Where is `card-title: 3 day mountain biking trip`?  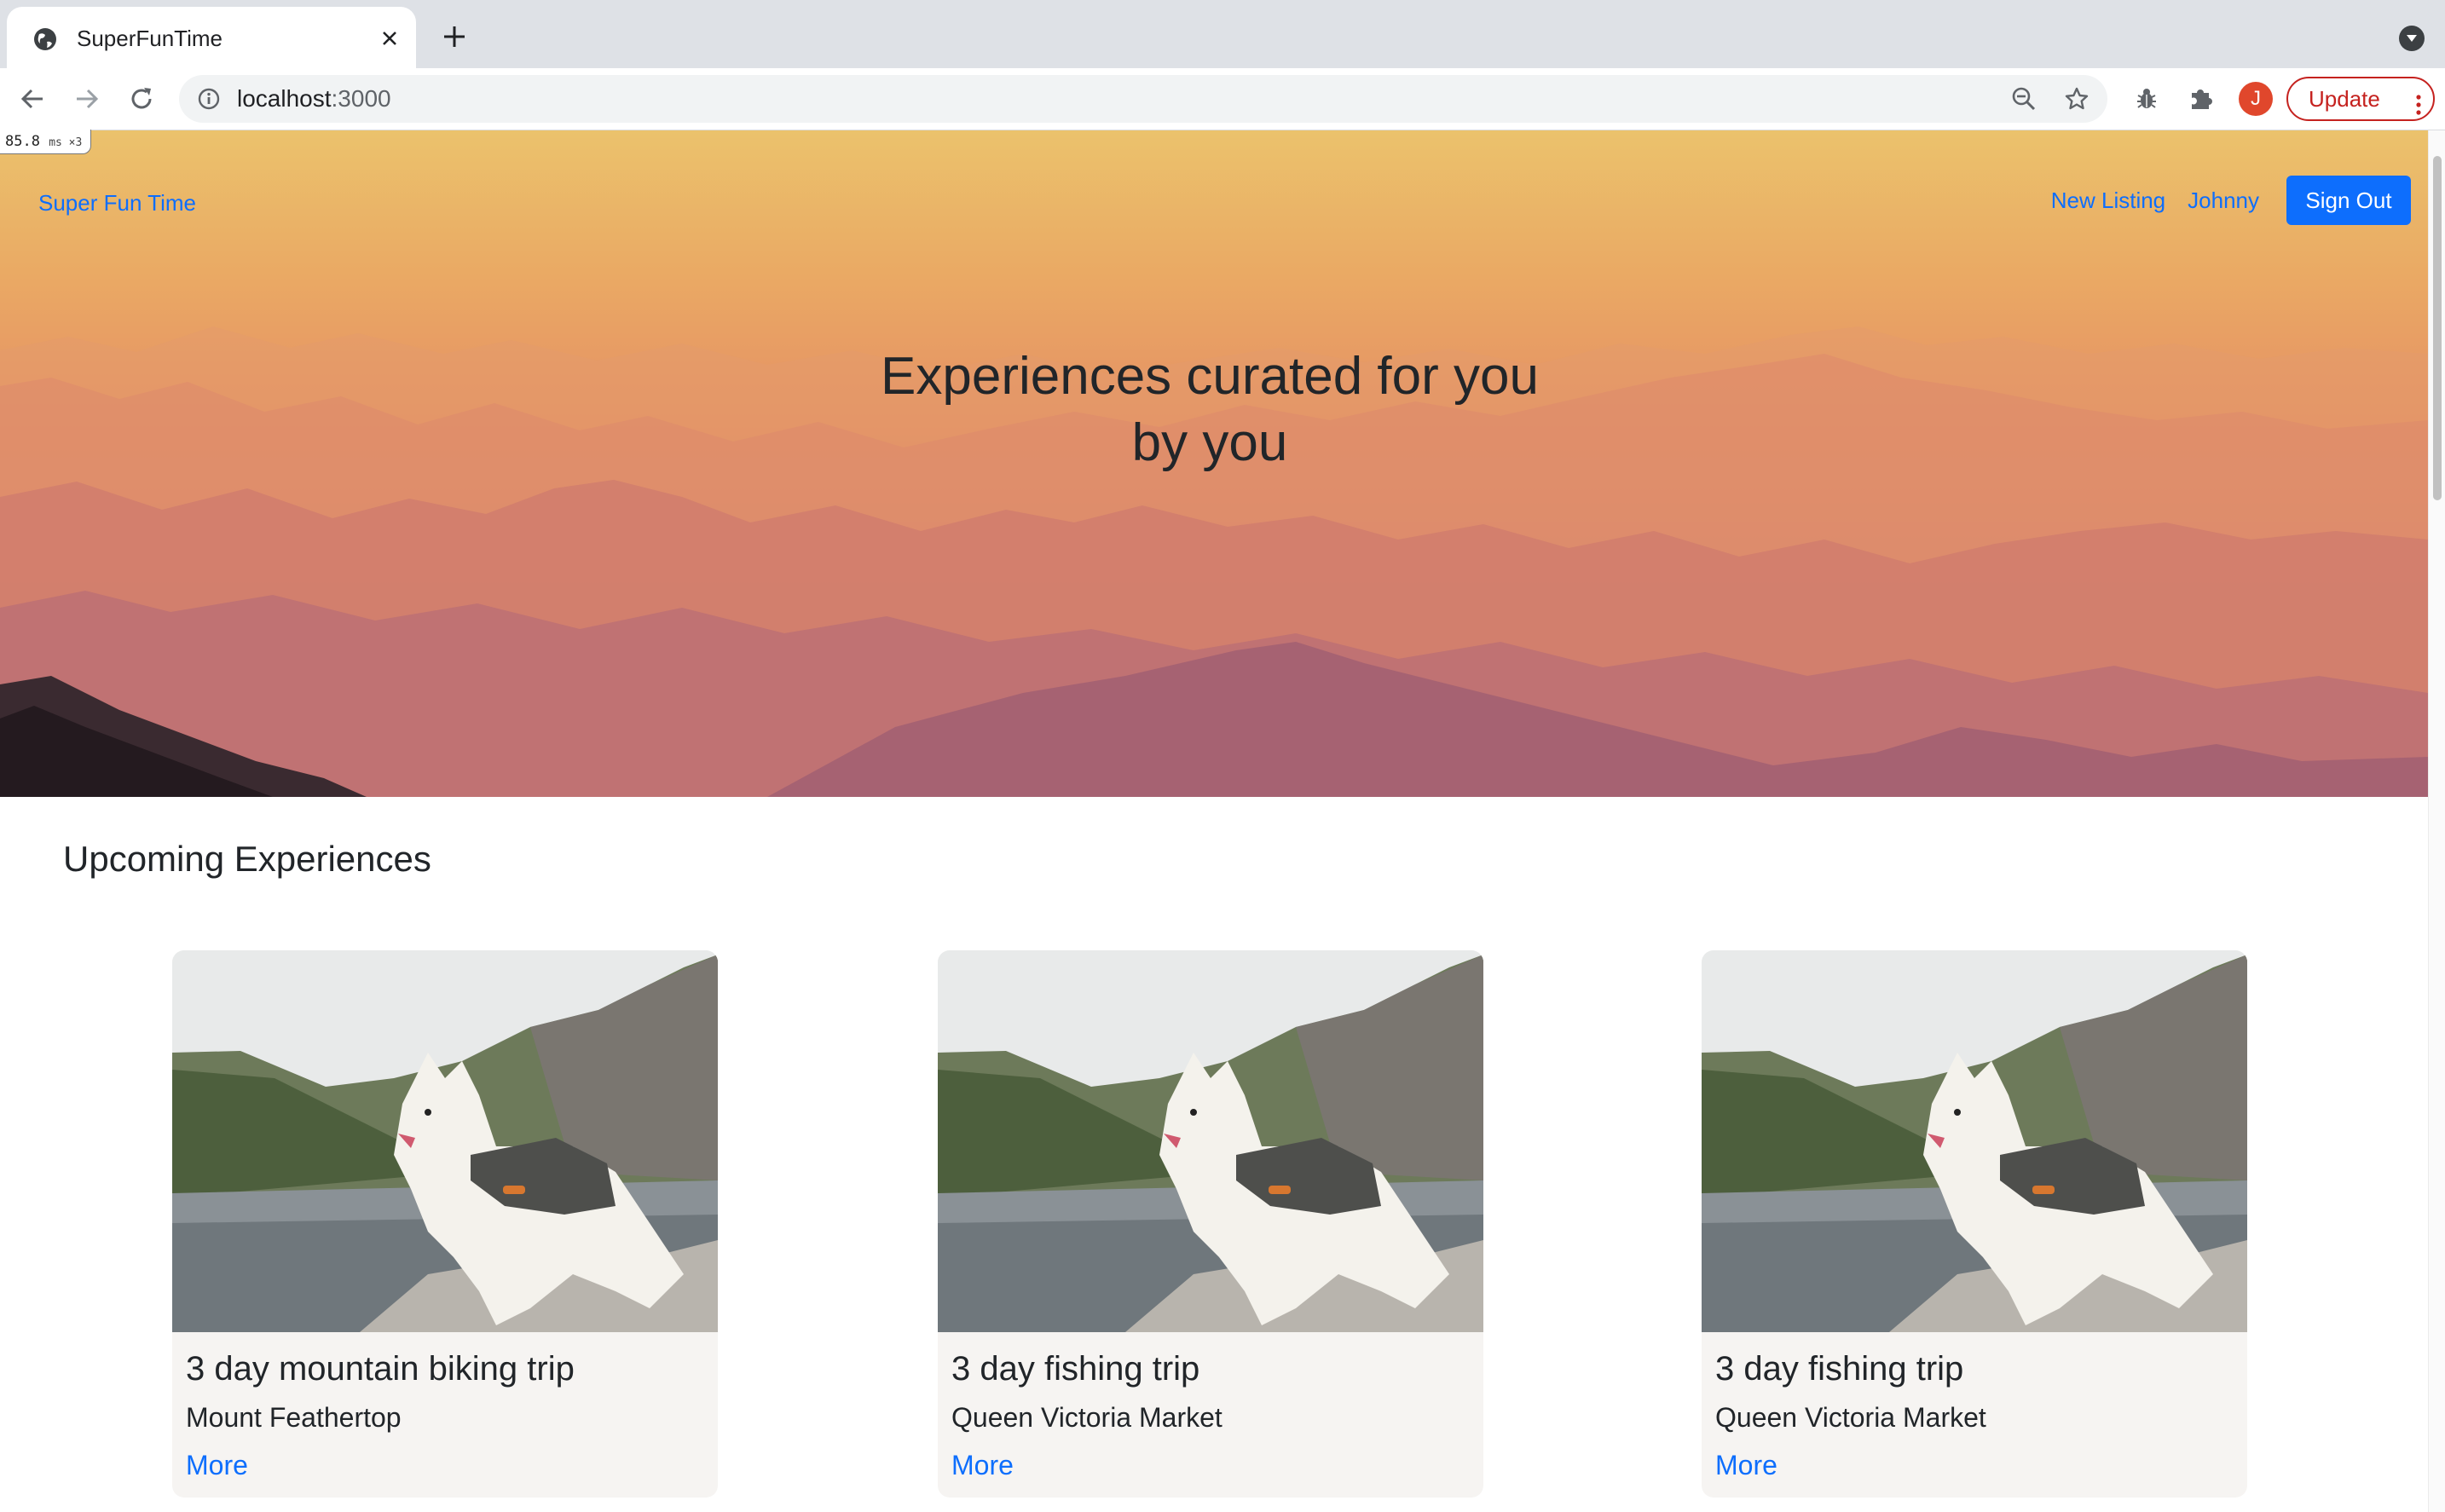
card-title: 3 day mountain biking trip is located at coordinates (380, 1369).